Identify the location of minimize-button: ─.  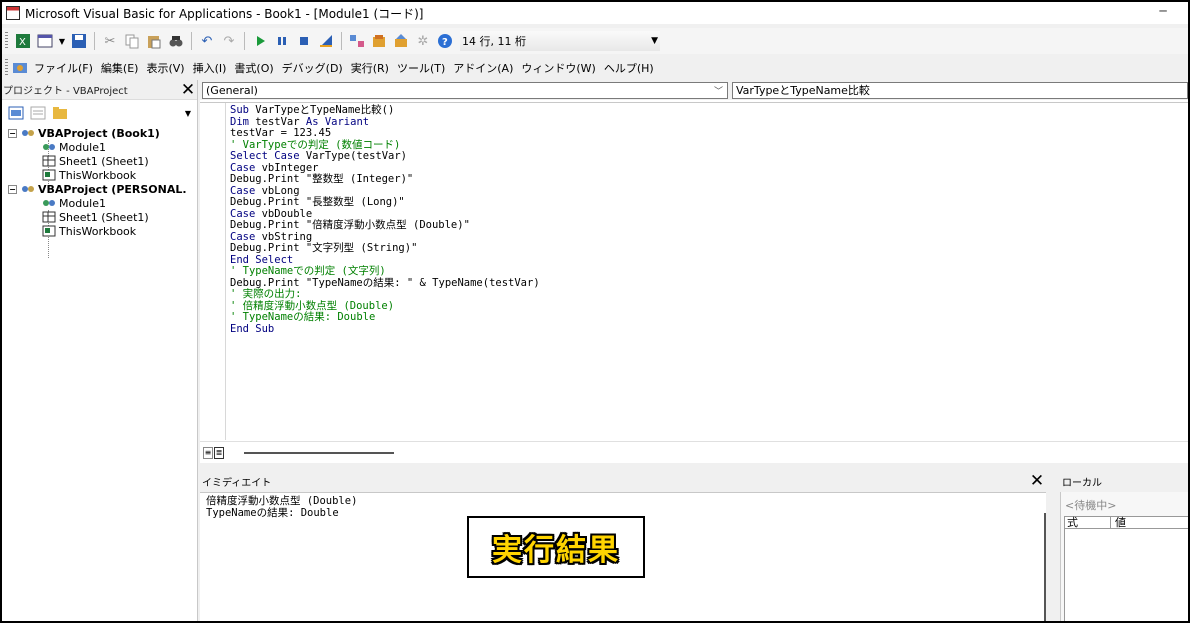
(1163, 11).